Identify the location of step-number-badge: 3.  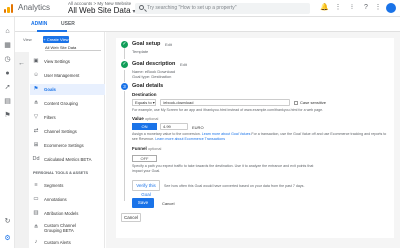
(124, 86).